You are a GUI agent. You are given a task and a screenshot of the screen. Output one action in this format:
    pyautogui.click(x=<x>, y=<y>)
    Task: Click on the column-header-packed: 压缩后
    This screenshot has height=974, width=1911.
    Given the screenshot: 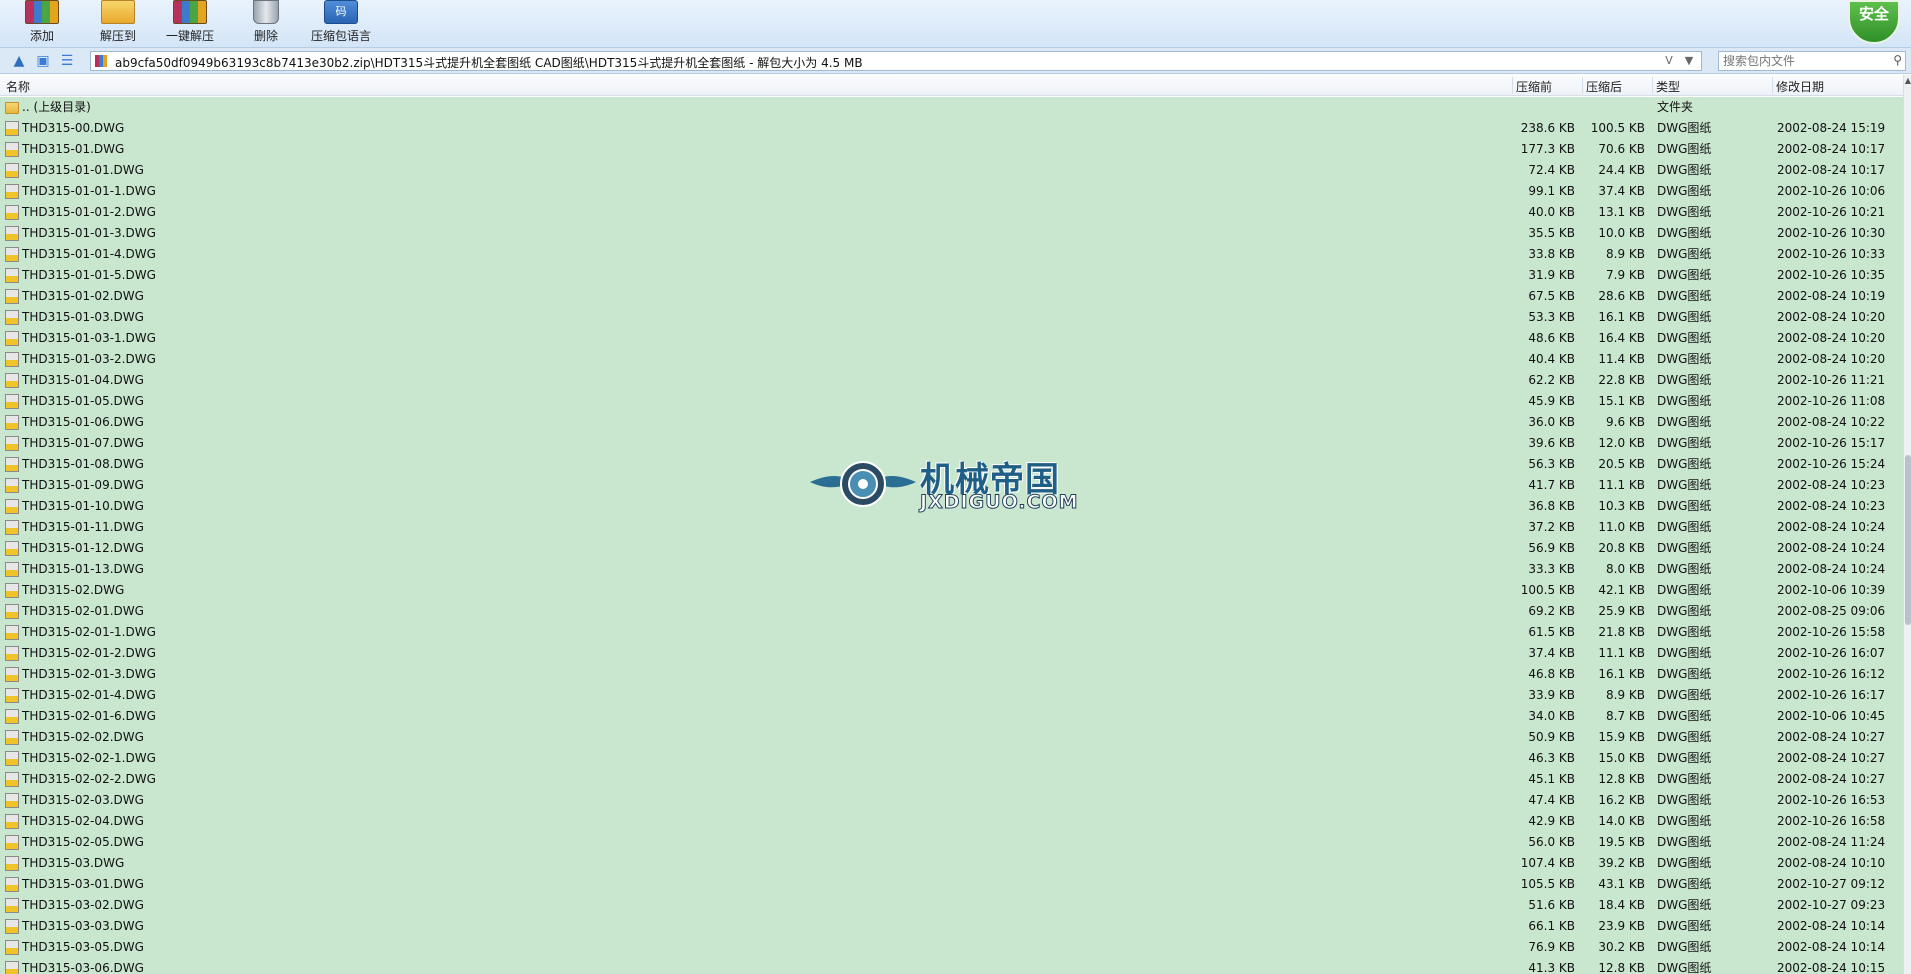 What is the action you would take?
    pyautogui.click(x=1604, y=86)
    